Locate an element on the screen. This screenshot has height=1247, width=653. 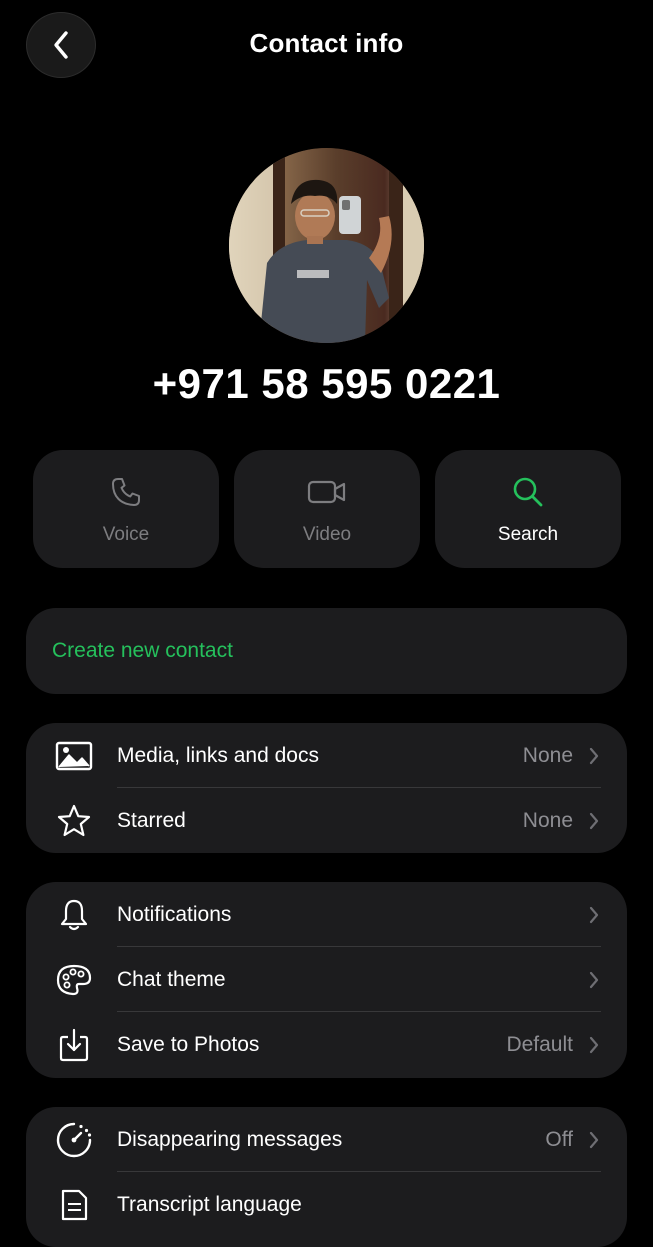
profile-photo is located at coordinates (326, 245).